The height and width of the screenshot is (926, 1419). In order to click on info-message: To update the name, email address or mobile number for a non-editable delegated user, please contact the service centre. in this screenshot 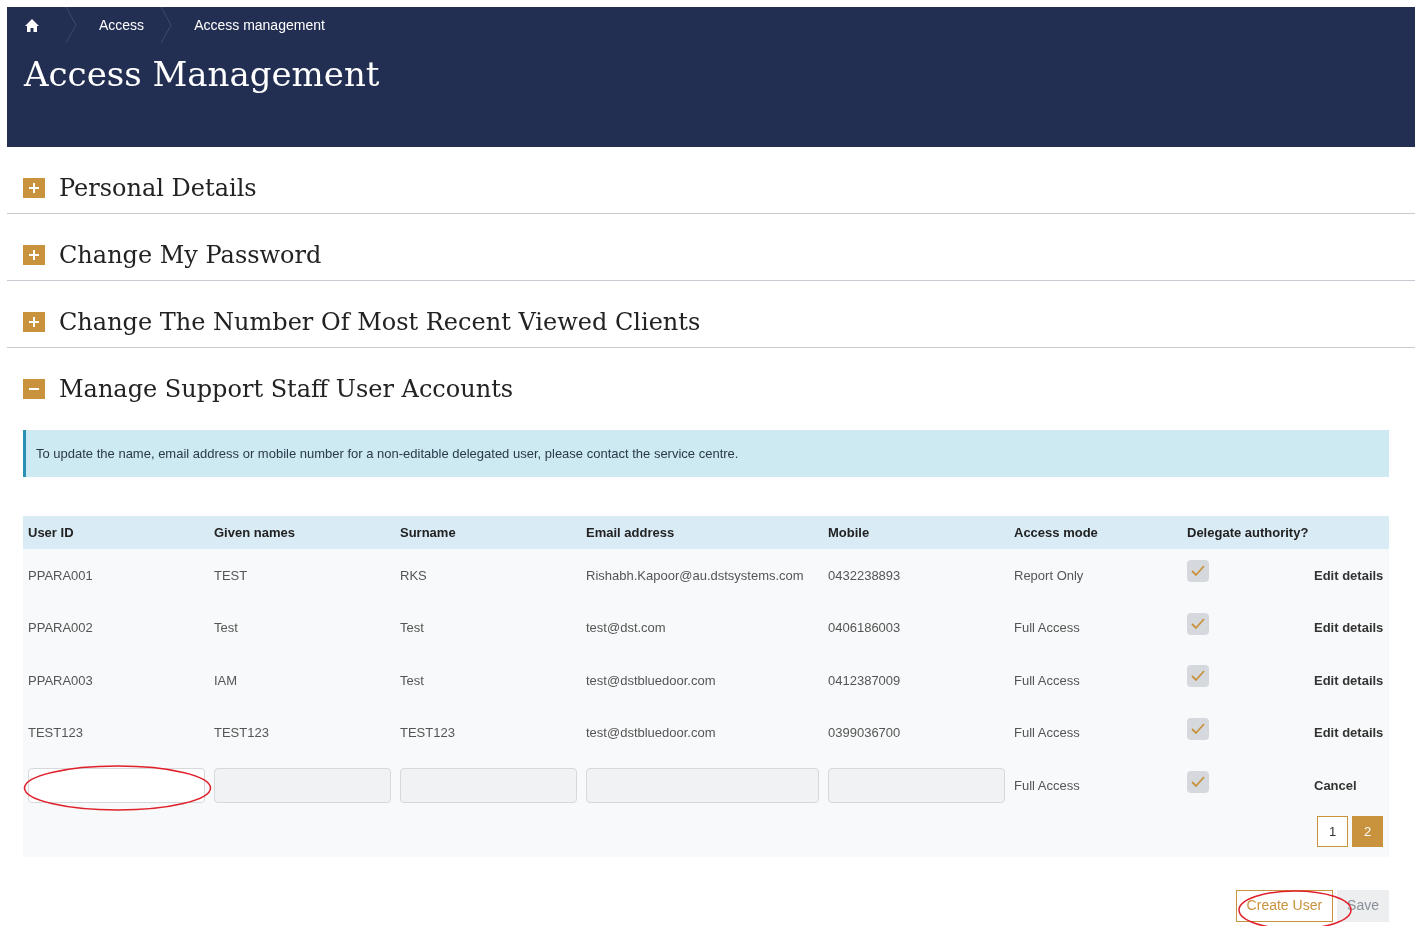, I will do `click(706, 453)`.